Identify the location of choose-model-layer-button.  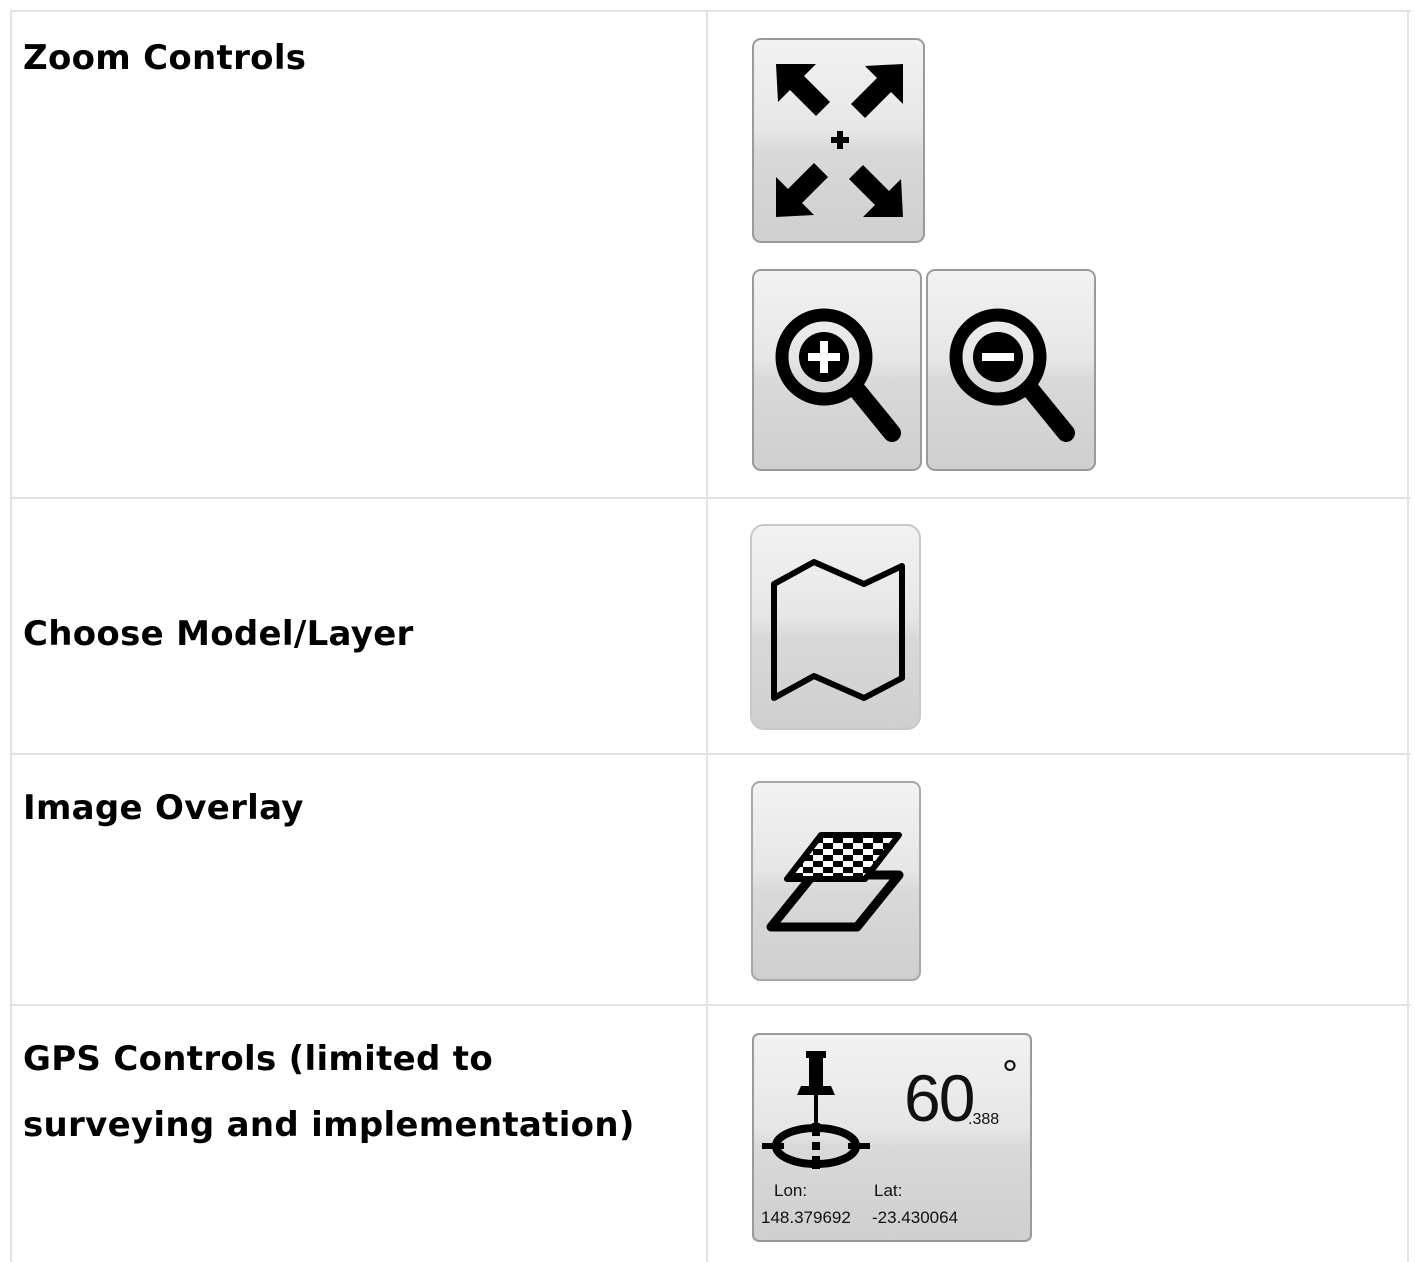
(835, 627).